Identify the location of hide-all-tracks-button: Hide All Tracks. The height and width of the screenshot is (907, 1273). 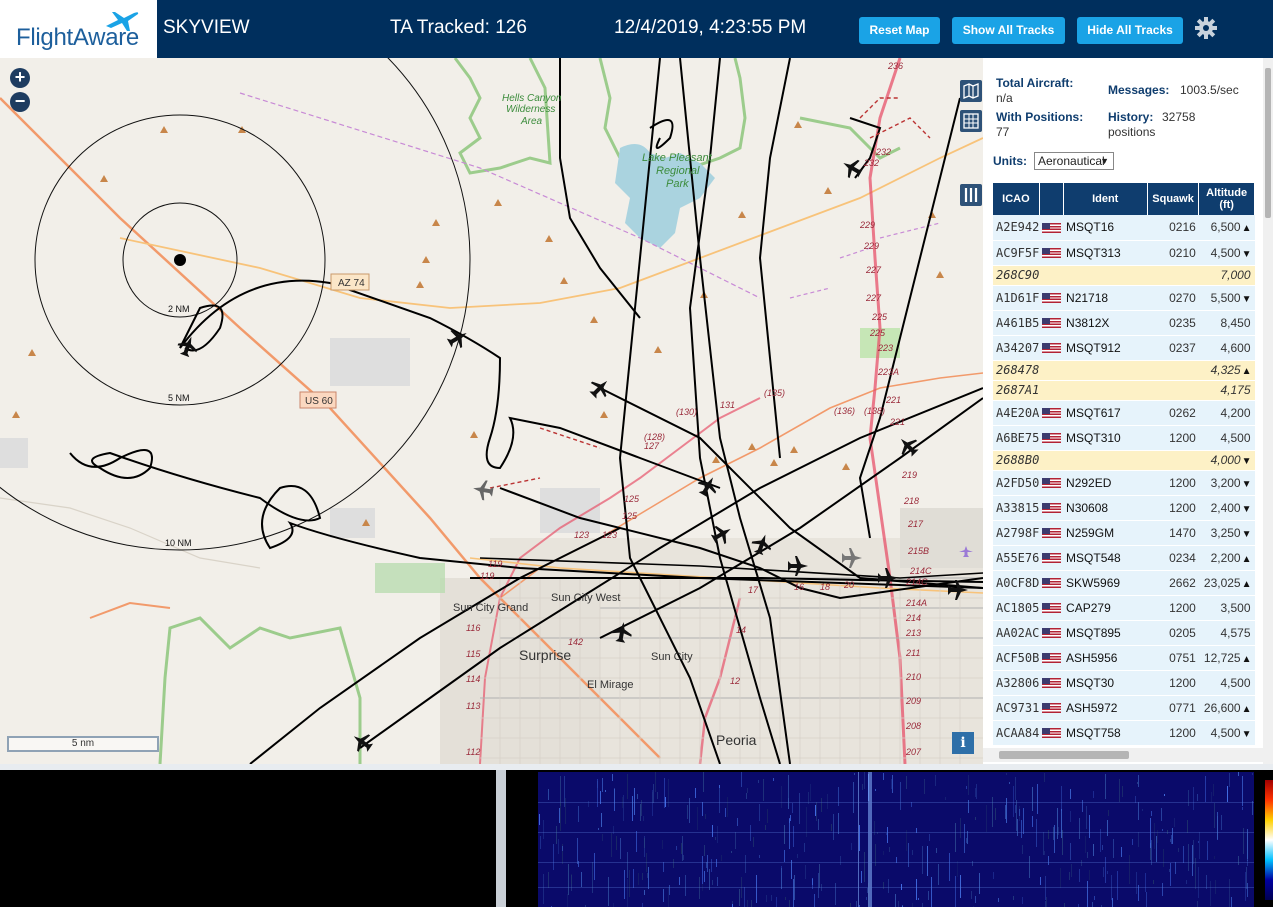
(1130, 30).